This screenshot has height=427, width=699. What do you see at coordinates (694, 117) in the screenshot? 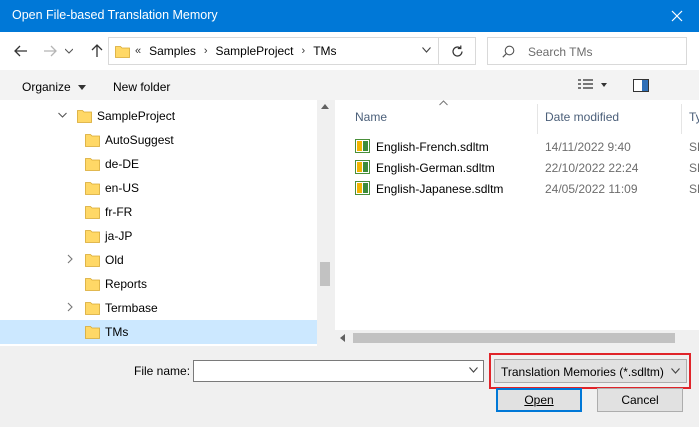
I see `column-header-type: Ty` at bounding box center [694, 117].